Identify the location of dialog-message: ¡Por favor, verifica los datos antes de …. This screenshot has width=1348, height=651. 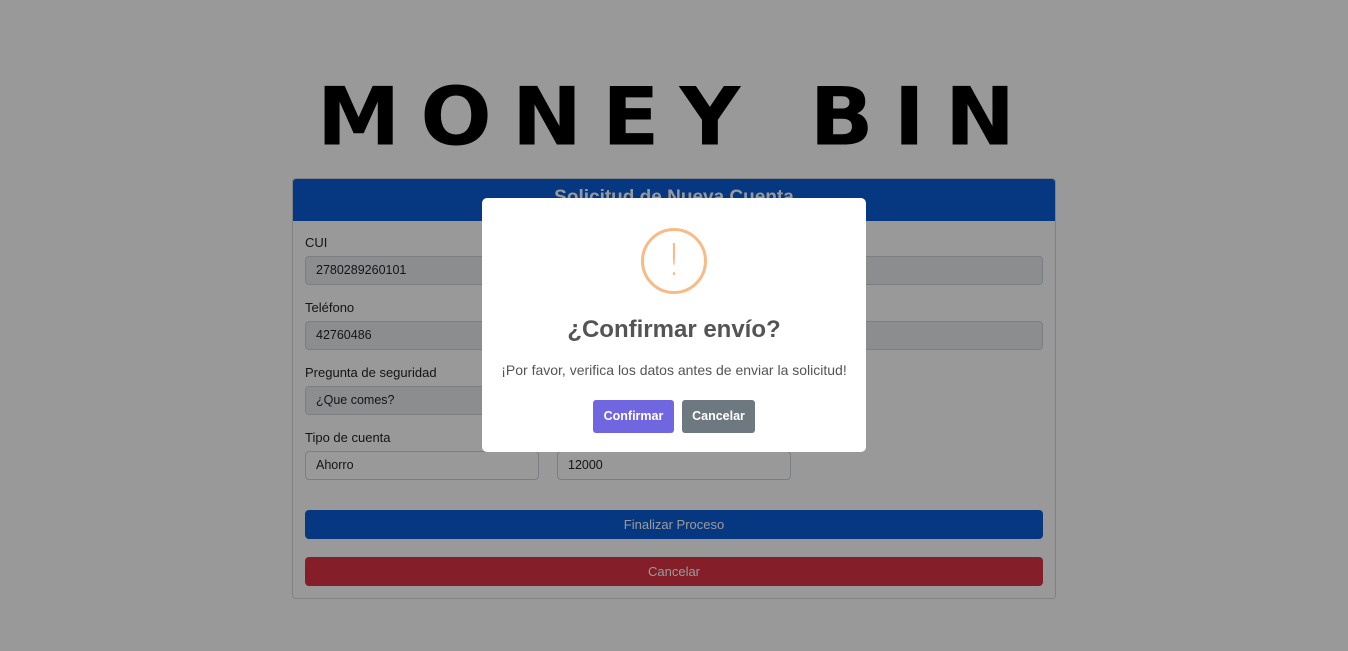
(674, 370).